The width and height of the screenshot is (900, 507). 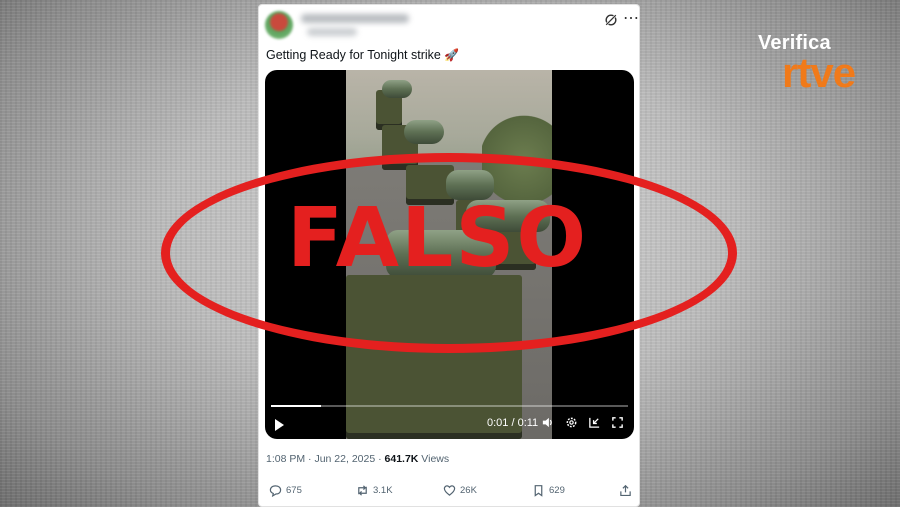 I want to click on verifica-rtve-logo: Verifica rtve, so click(x=818, y=63).